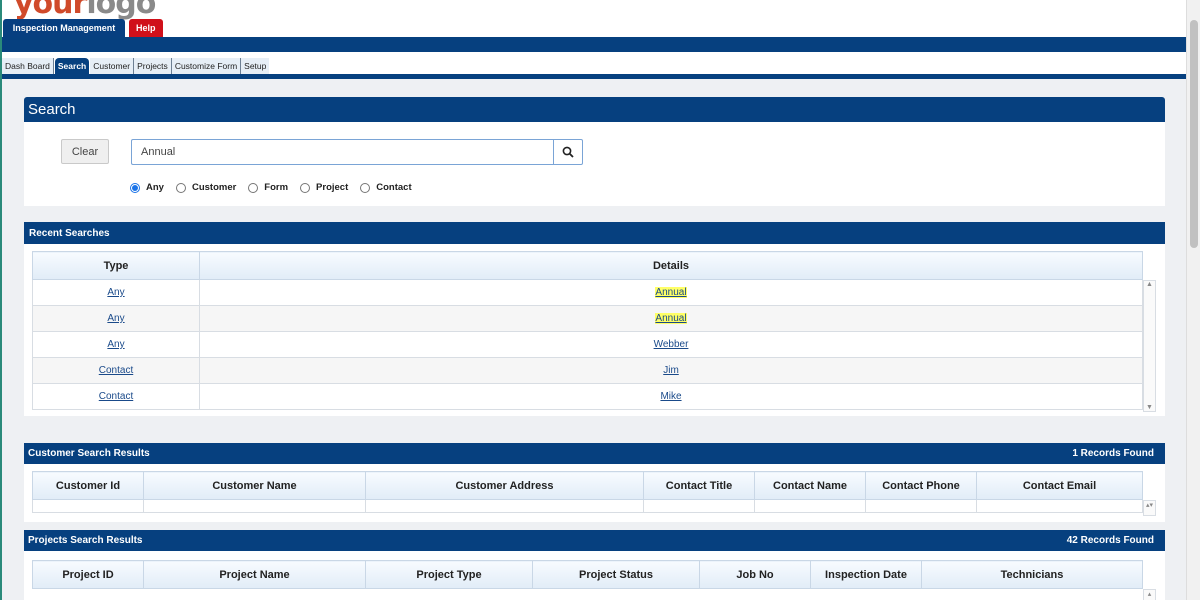 Image resolution: width=1200 pixels, height=600 pixels. What do you see at coordinates (594, 109) in the screenshot?
I see `search-panel-header: Search` at bounding box center [594, 109].